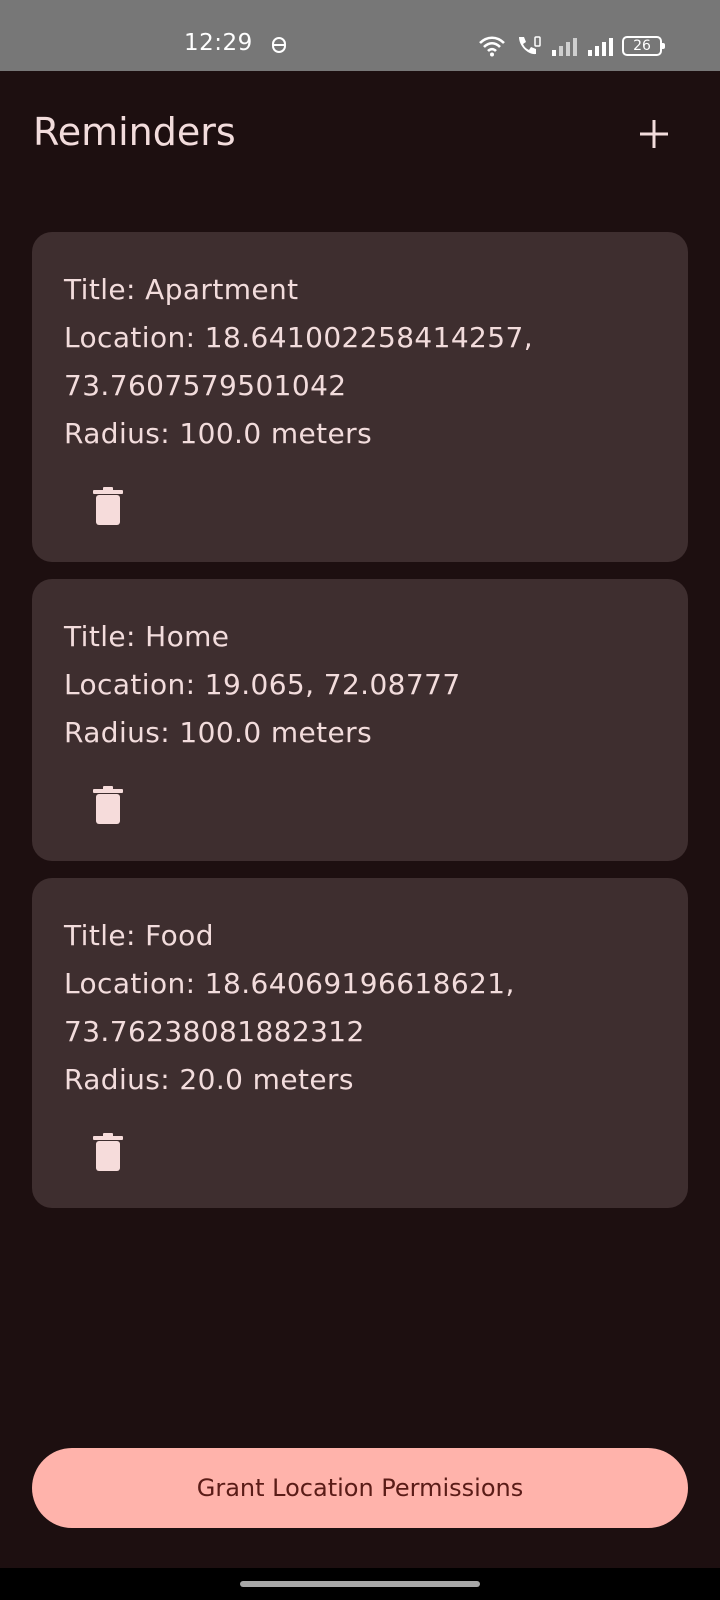  What do you see at coordinates (134, 132) in the screenshot?
I see `page-title: Reminders` at bounding box center [134, 132].